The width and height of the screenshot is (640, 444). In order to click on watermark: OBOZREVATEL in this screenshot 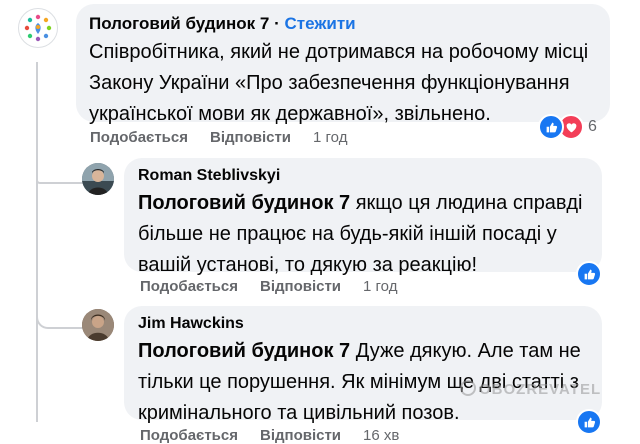, I will do `click(530, 389)`.